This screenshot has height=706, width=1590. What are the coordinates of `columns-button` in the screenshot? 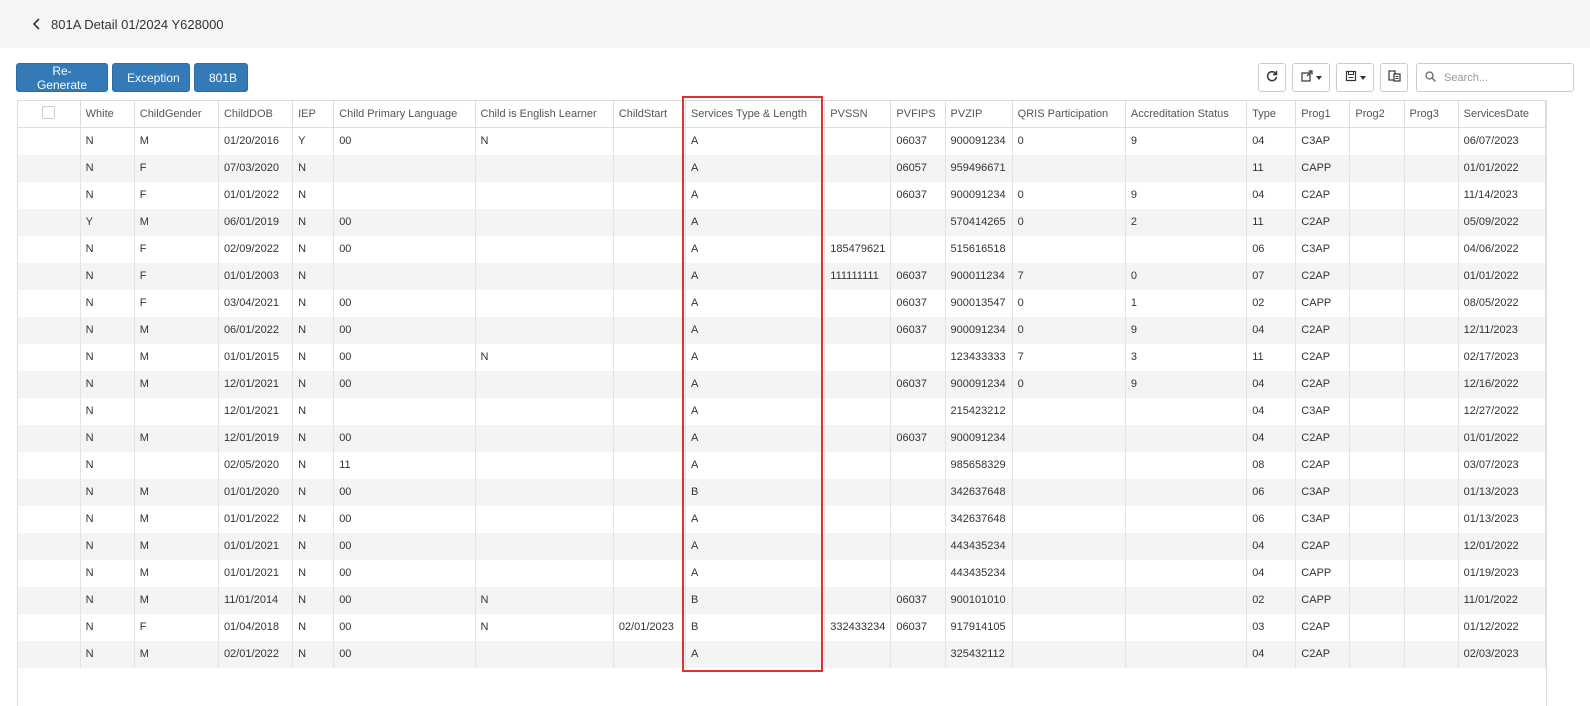 It's located at (1394, 77).